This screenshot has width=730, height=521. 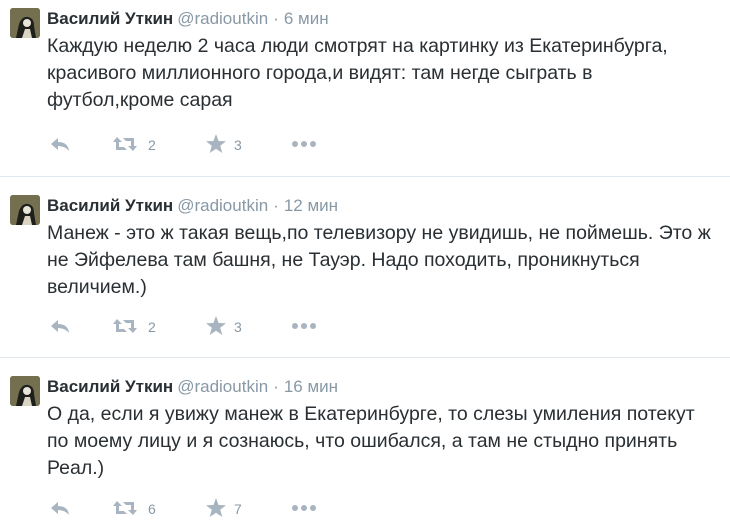 I want to click on tweet-text-line: футбол,кроме сарая, so click(x=140, y=100).